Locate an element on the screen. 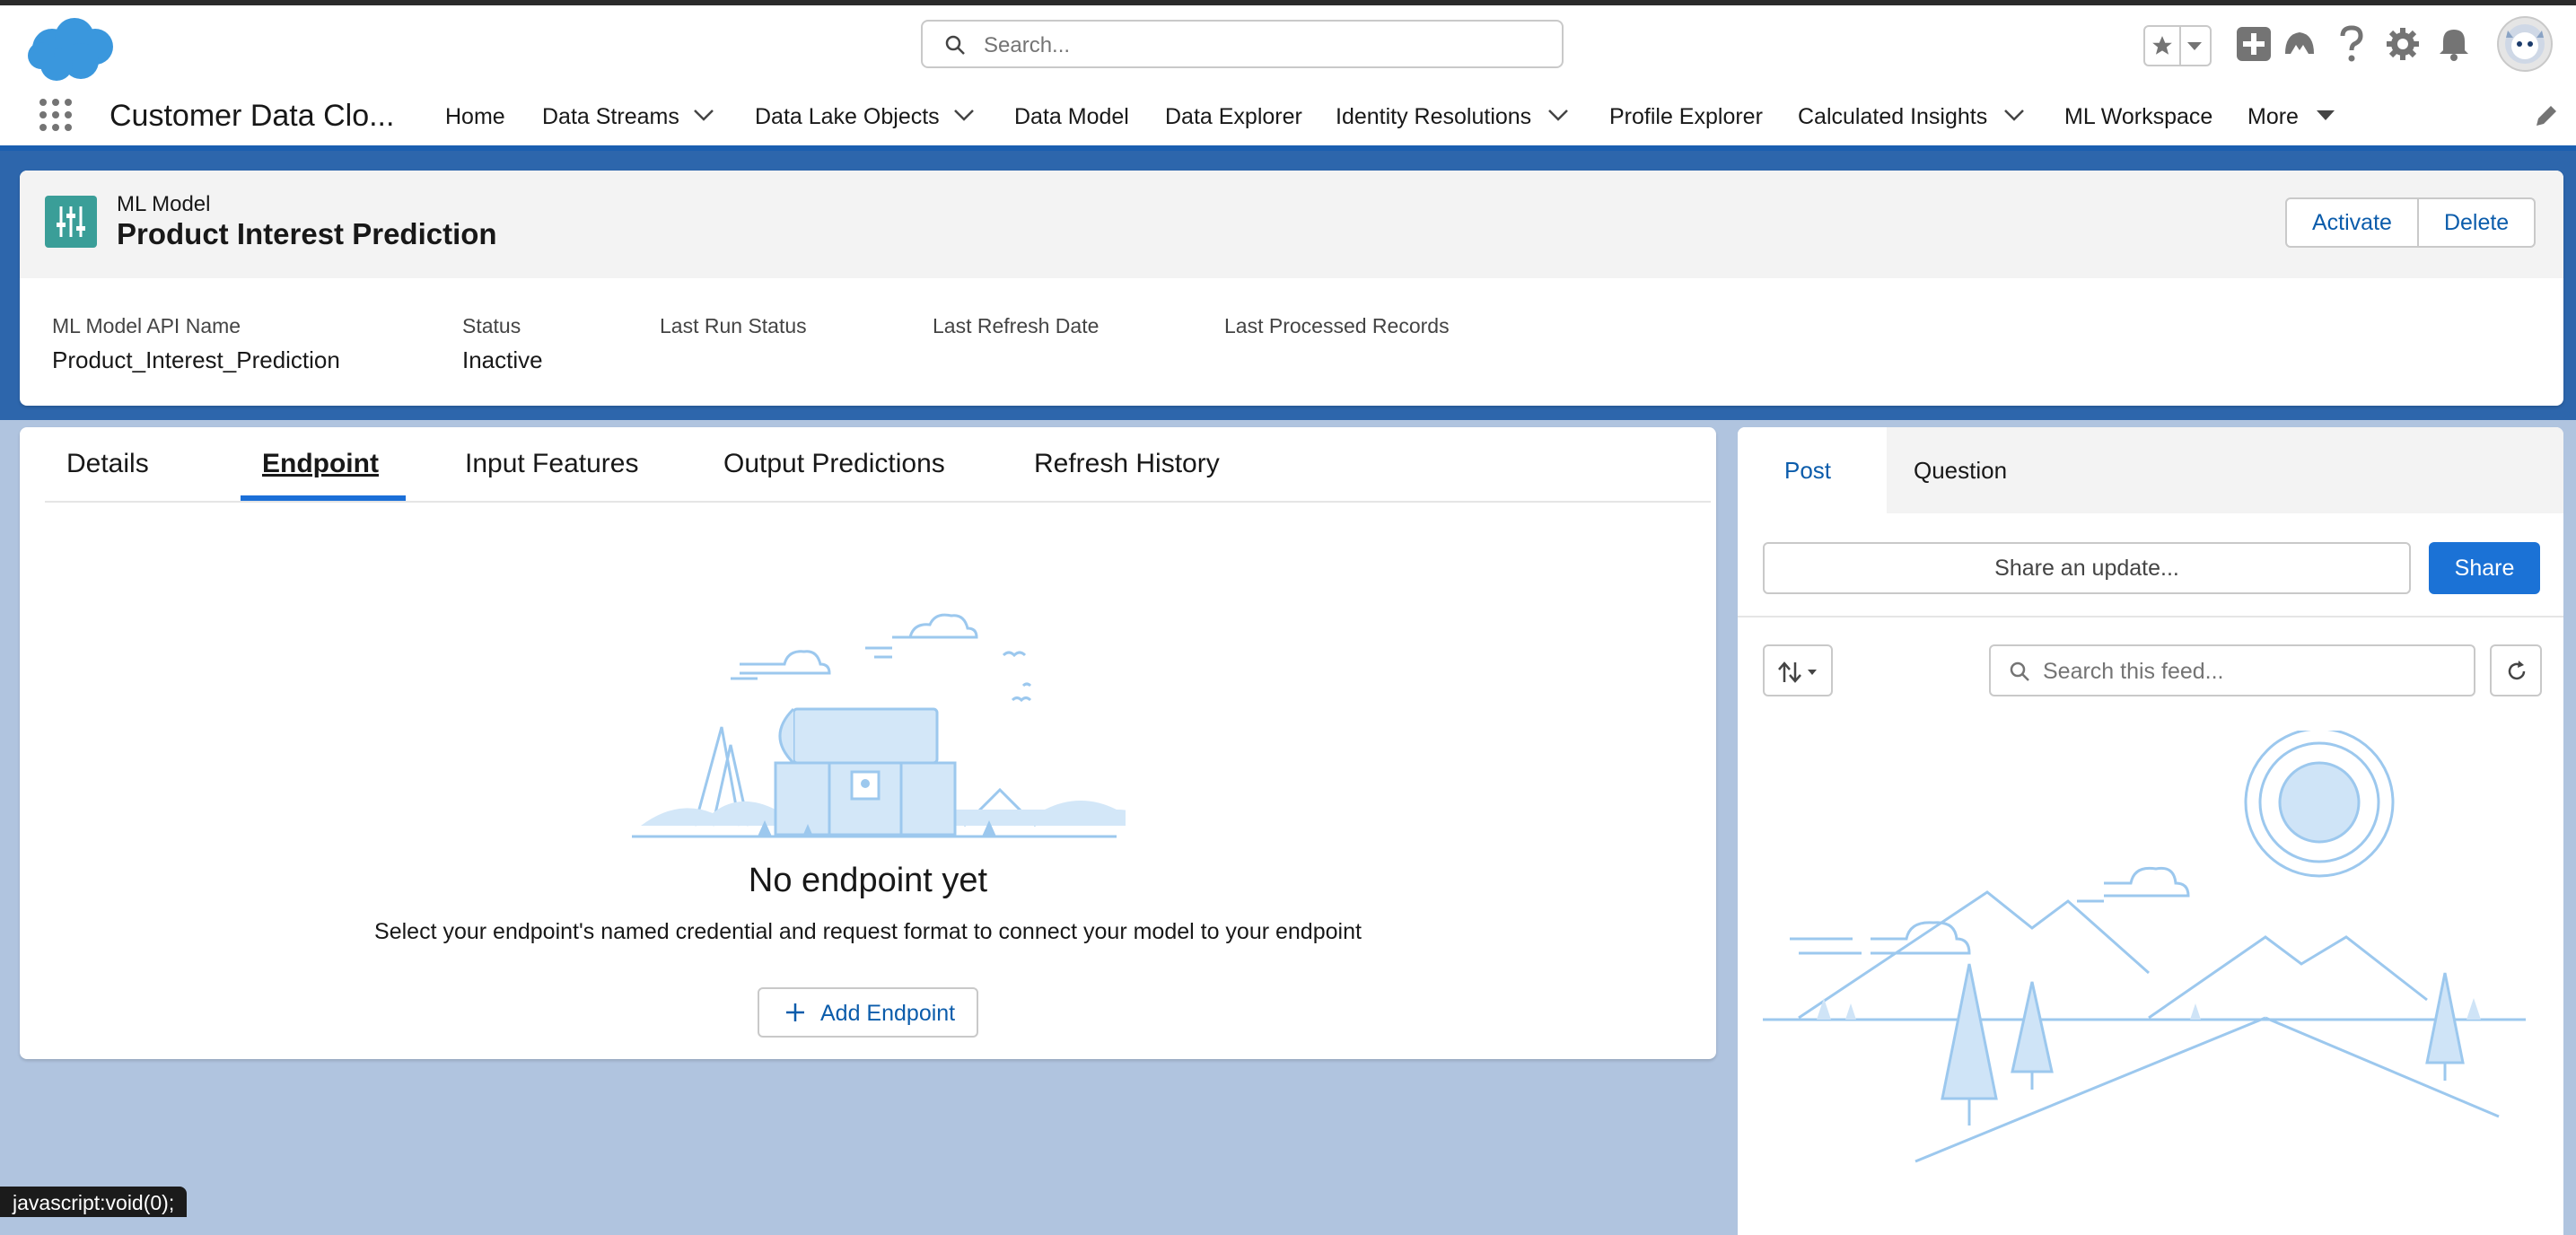  record-object-type: ML Model is located at coordinates (164, 204).